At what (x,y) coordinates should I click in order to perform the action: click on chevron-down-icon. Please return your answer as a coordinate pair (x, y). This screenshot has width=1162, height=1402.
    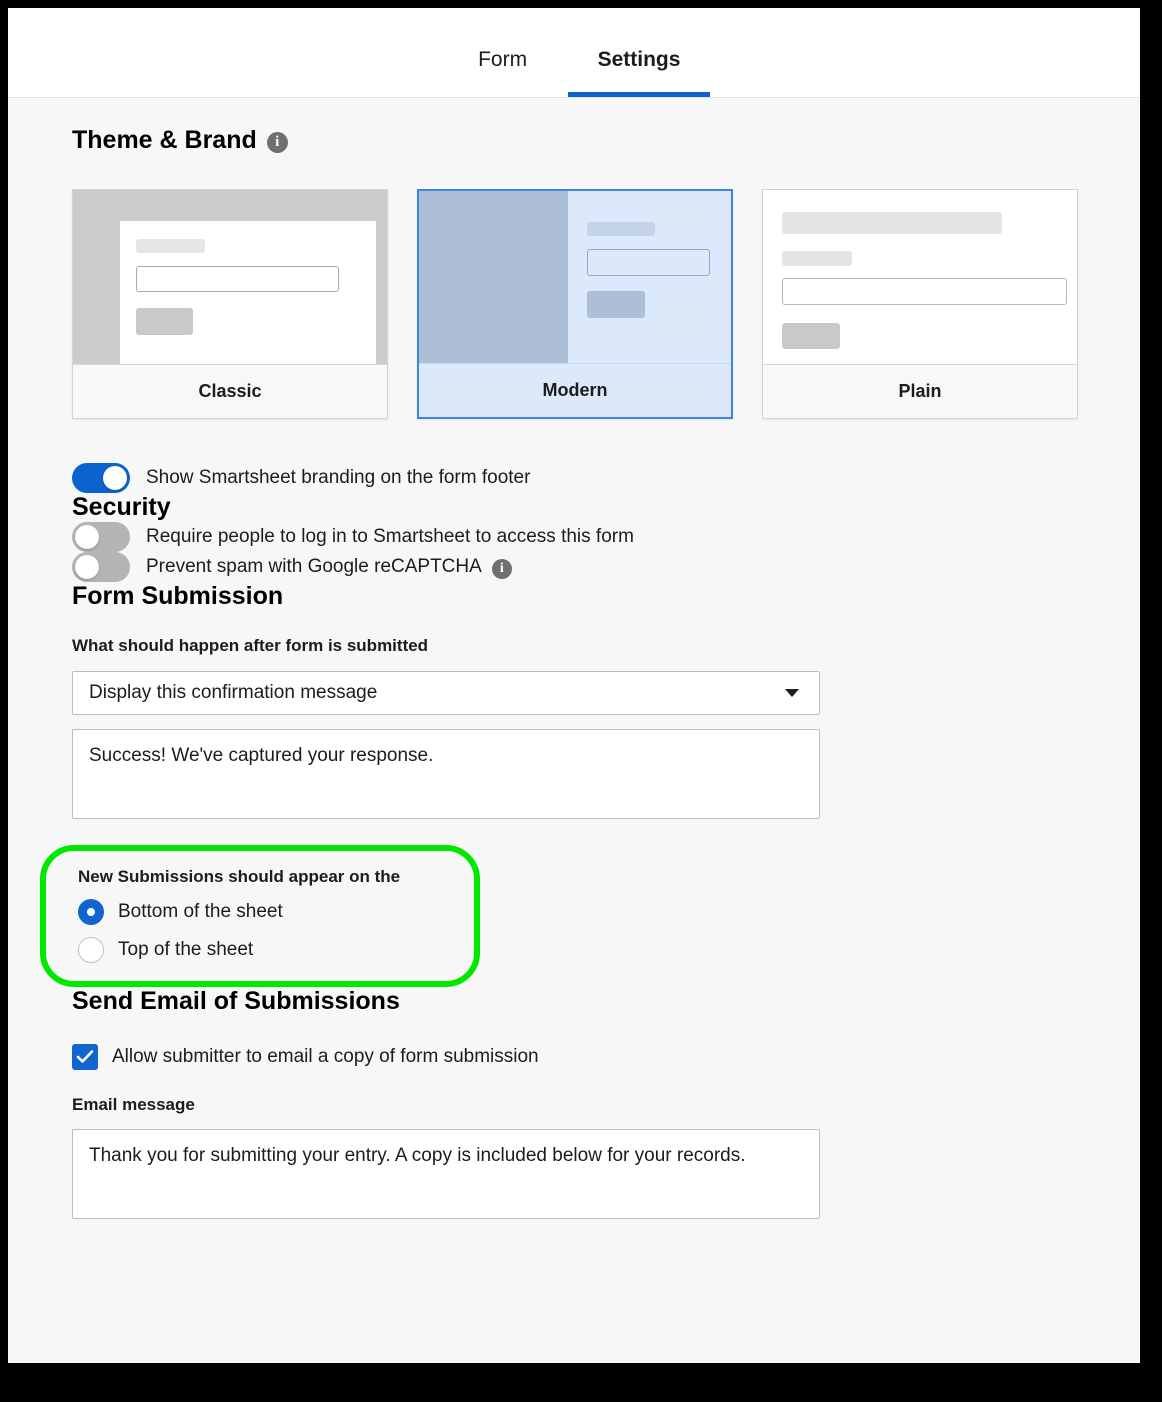
    Looking at the image, I should click on (792, 693).